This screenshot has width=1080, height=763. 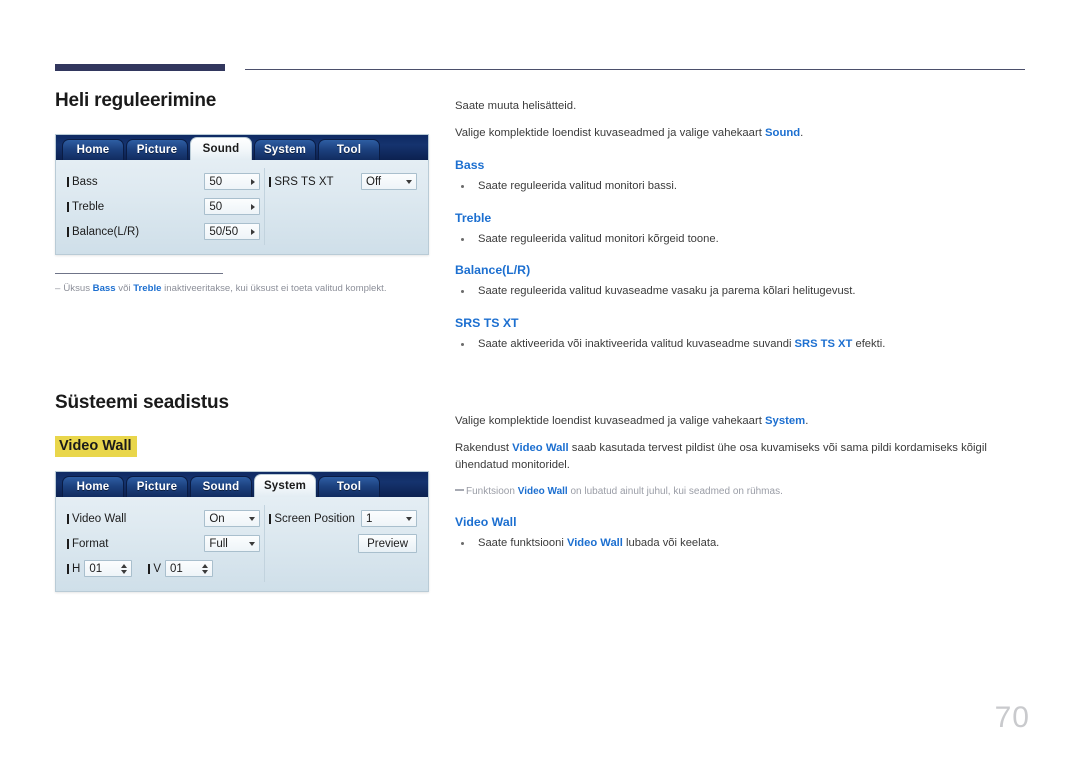 I want to click on osd-label-h: H, so click(x=73, y=569).